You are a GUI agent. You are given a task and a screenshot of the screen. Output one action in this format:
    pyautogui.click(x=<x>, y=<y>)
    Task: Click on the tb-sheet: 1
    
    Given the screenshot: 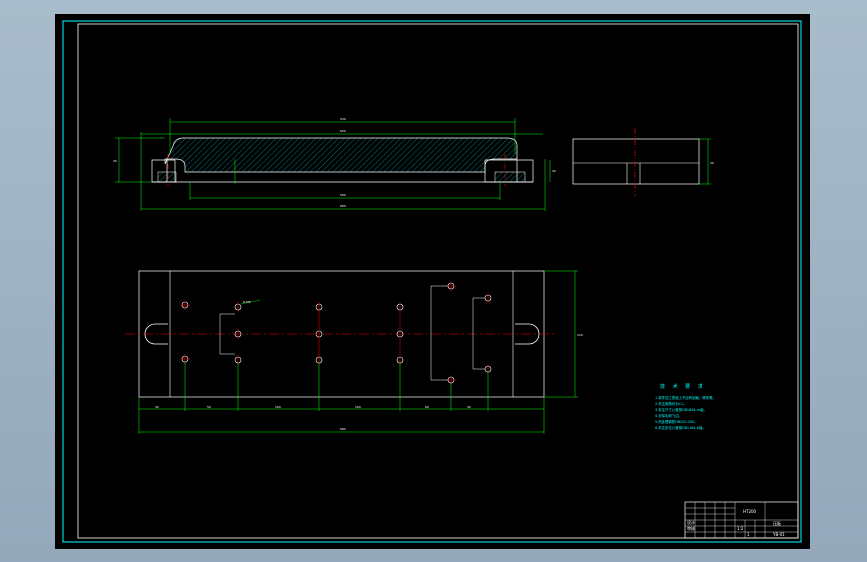 What is the action you would take?
    pyautogui.click(x=748, y=534)
    